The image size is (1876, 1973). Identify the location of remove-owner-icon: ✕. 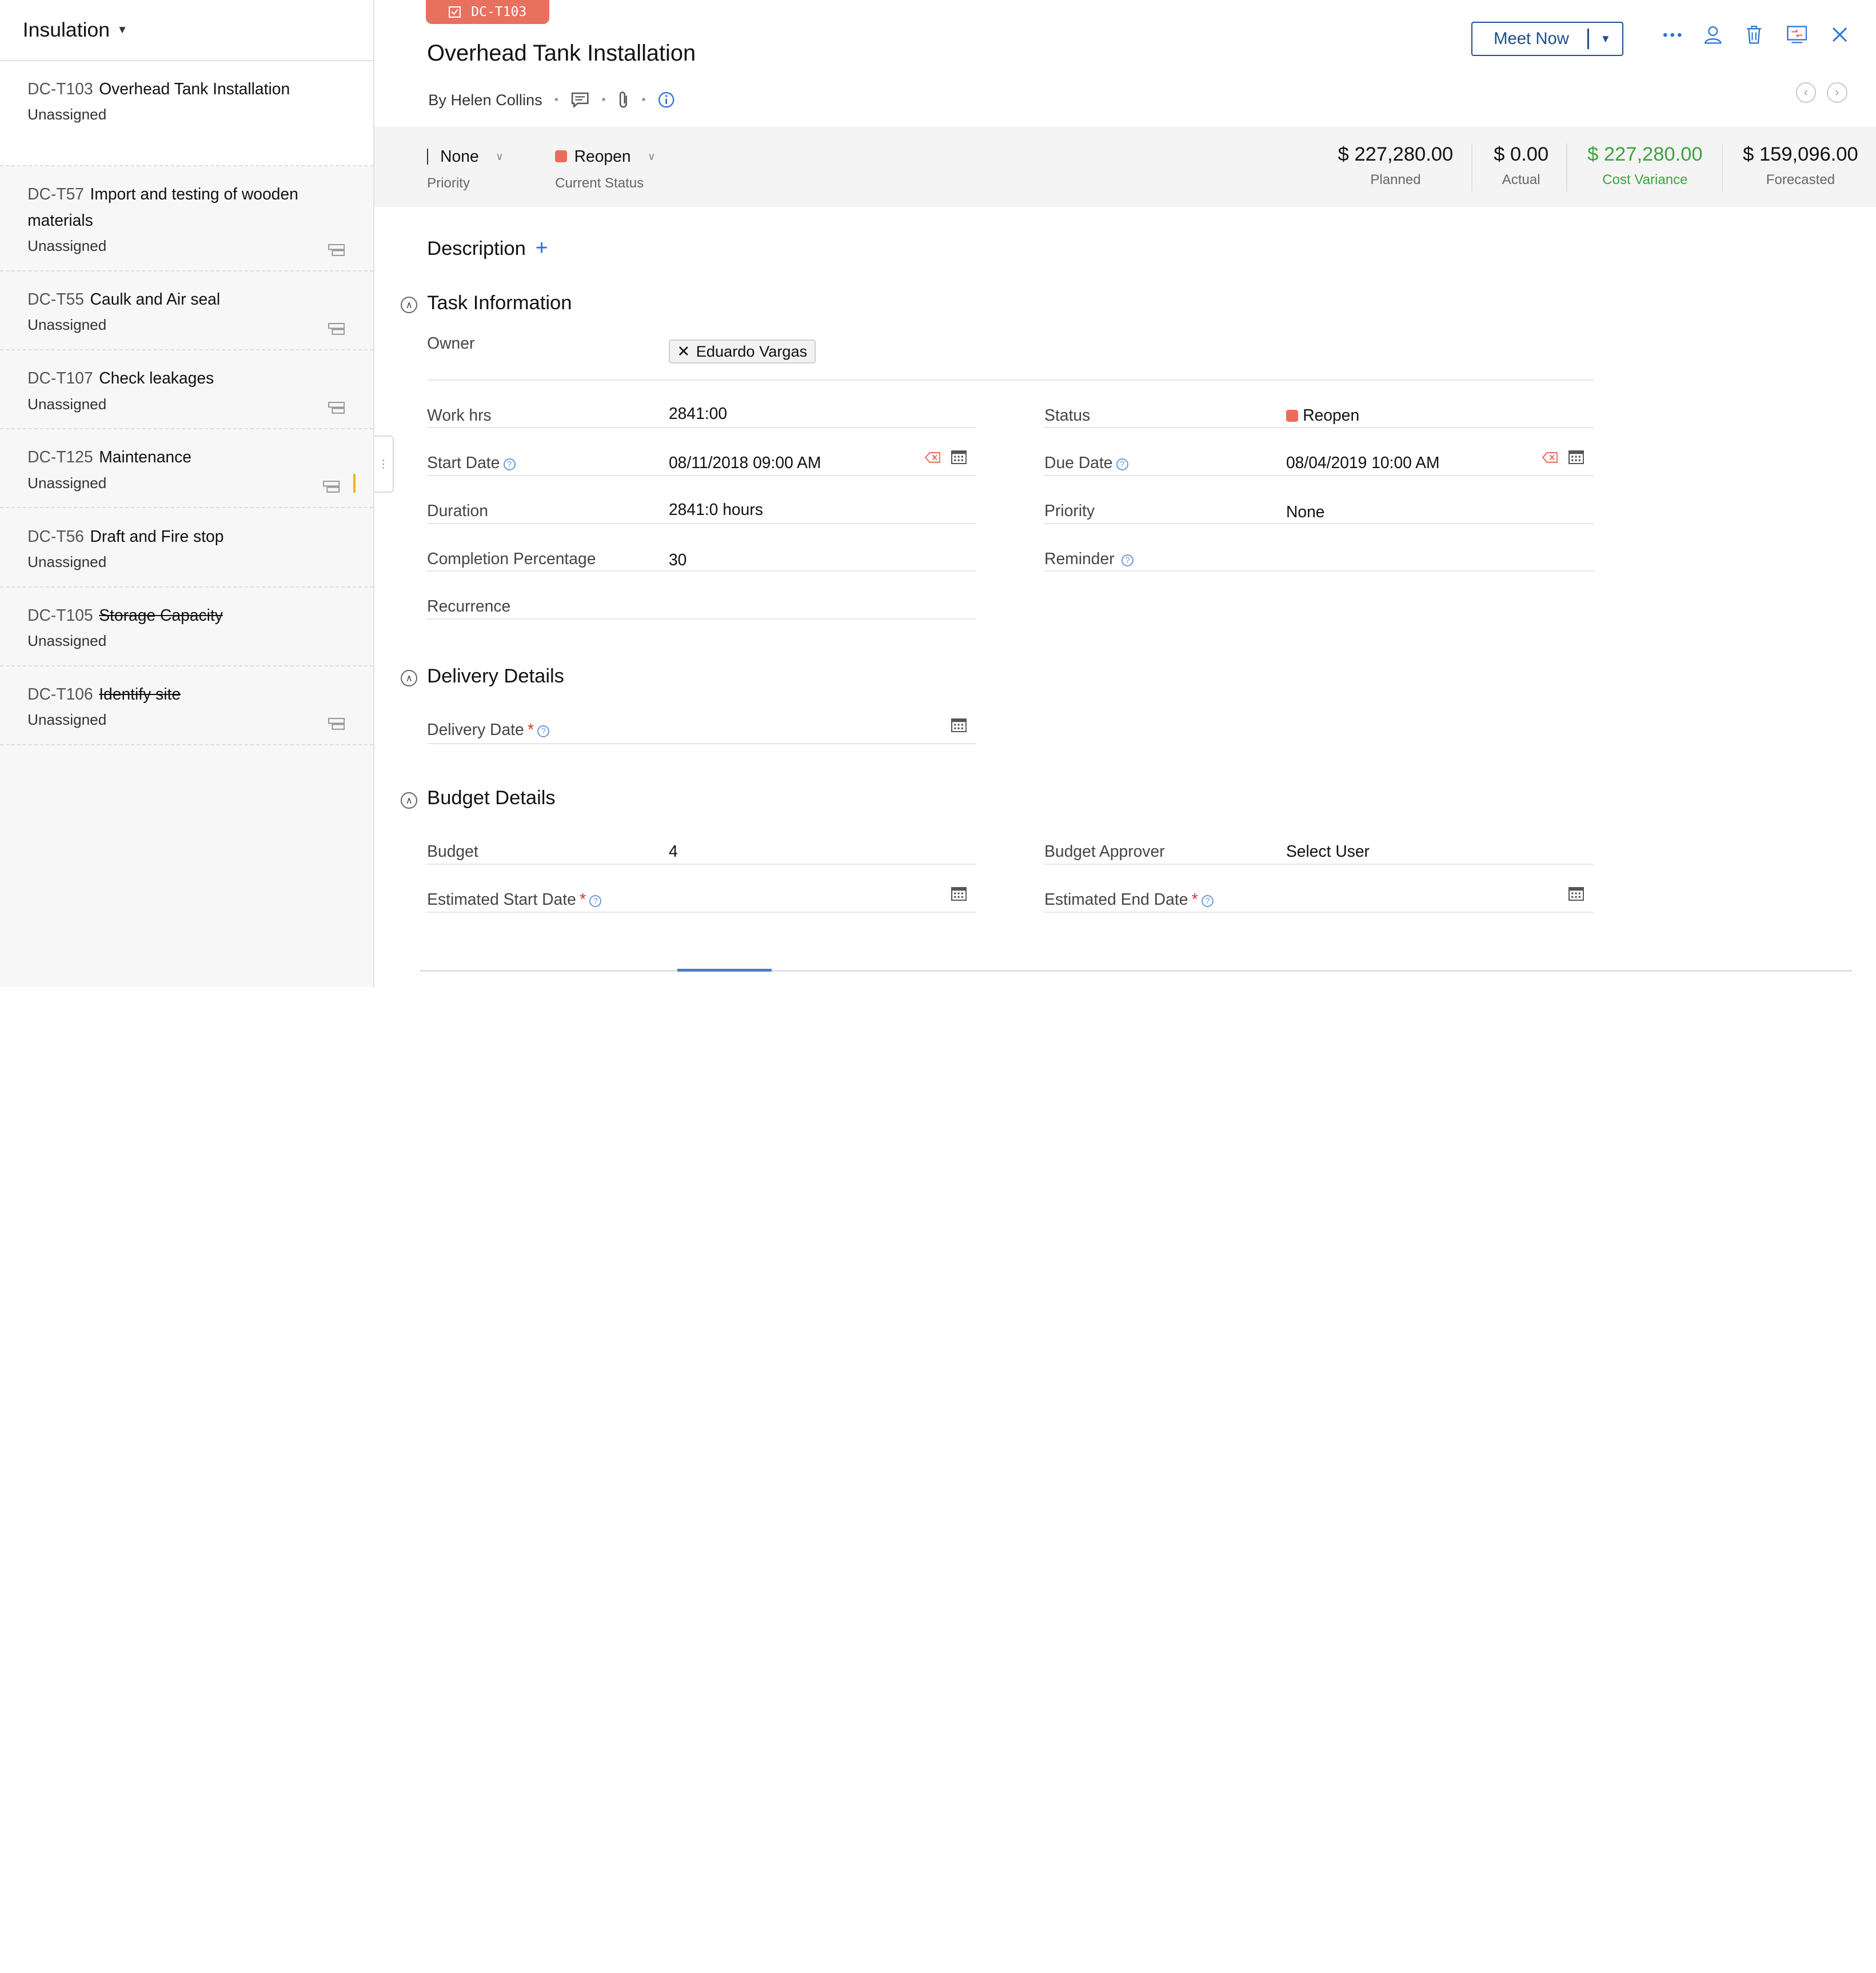
(683, 352).